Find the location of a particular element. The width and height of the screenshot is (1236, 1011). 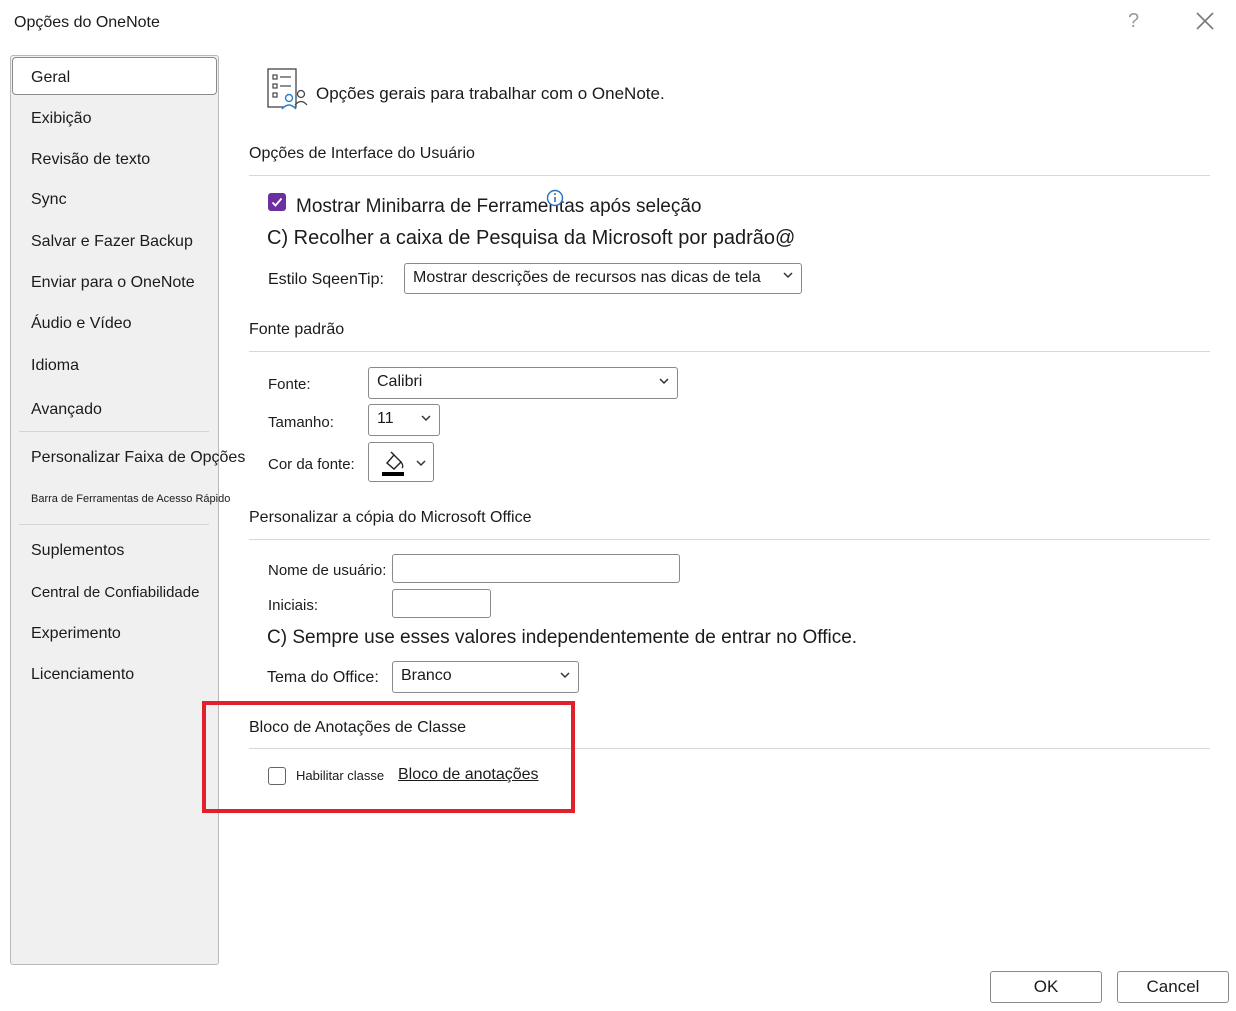

sidebar-item-suplementos: Suplementos is located at coordinates (77, 551).